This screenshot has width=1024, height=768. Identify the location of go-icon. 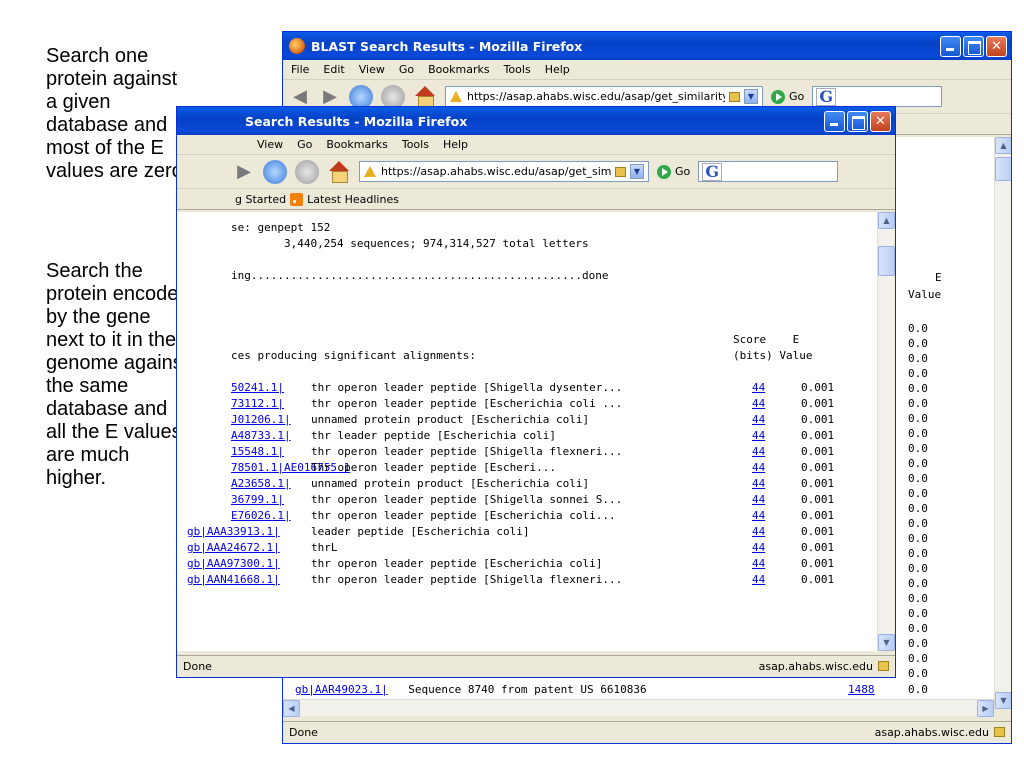
(664, 171).